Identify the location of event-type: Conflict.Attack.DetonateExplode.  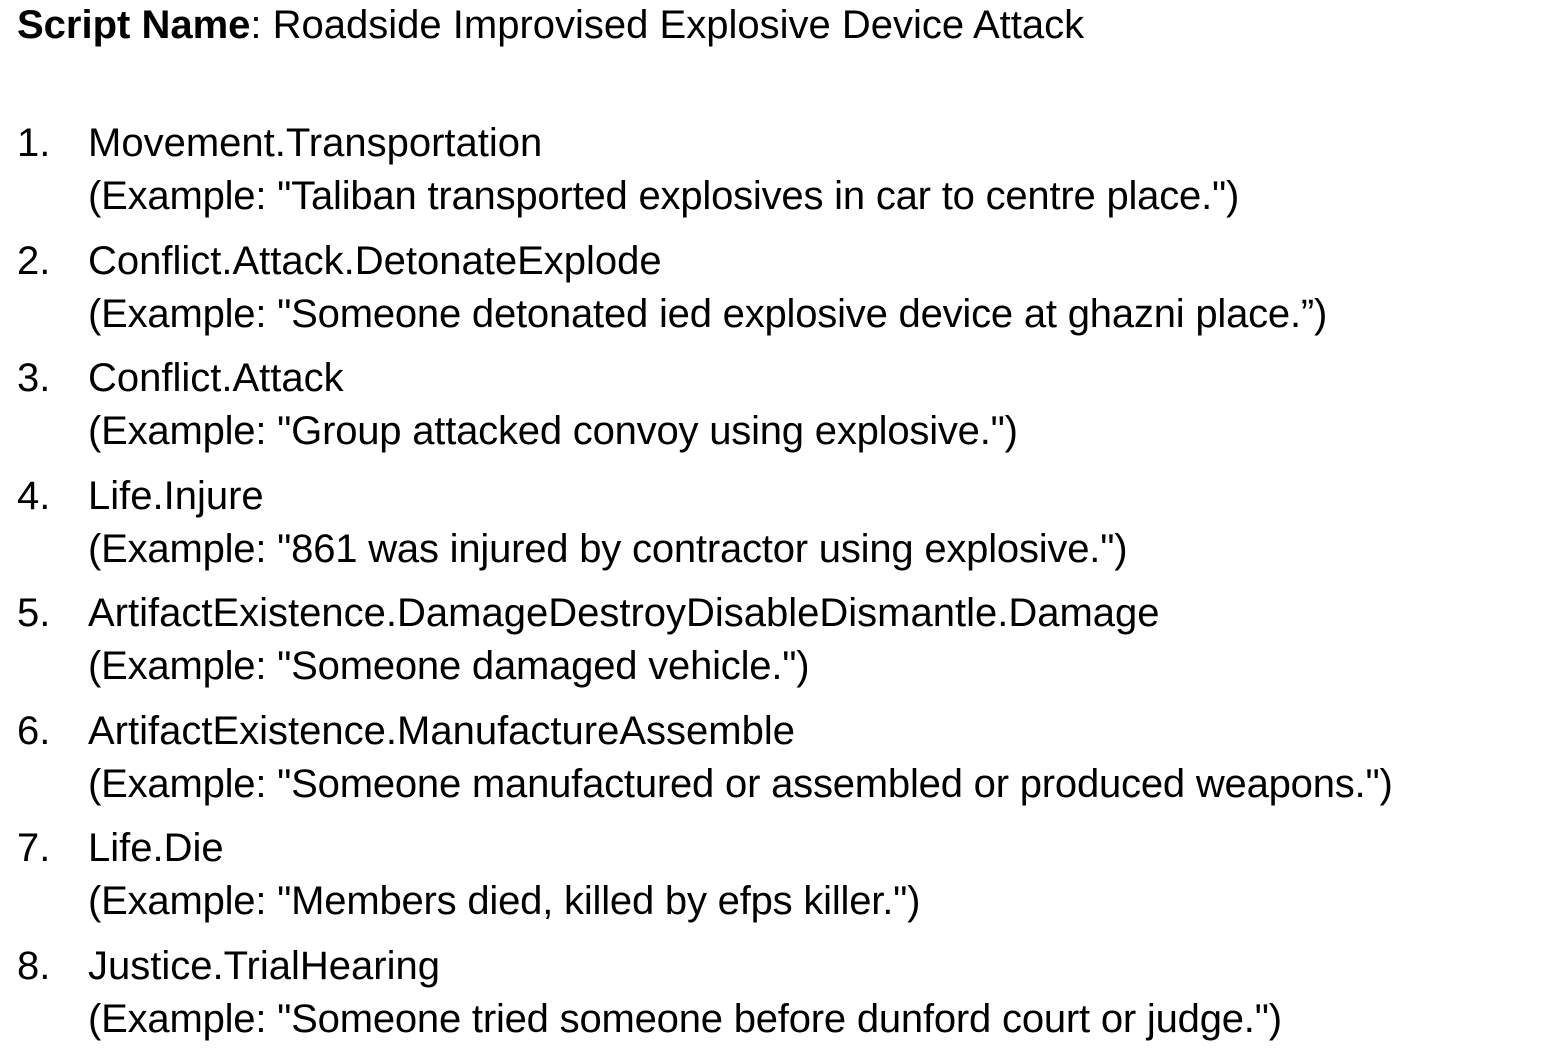
(375, 261).